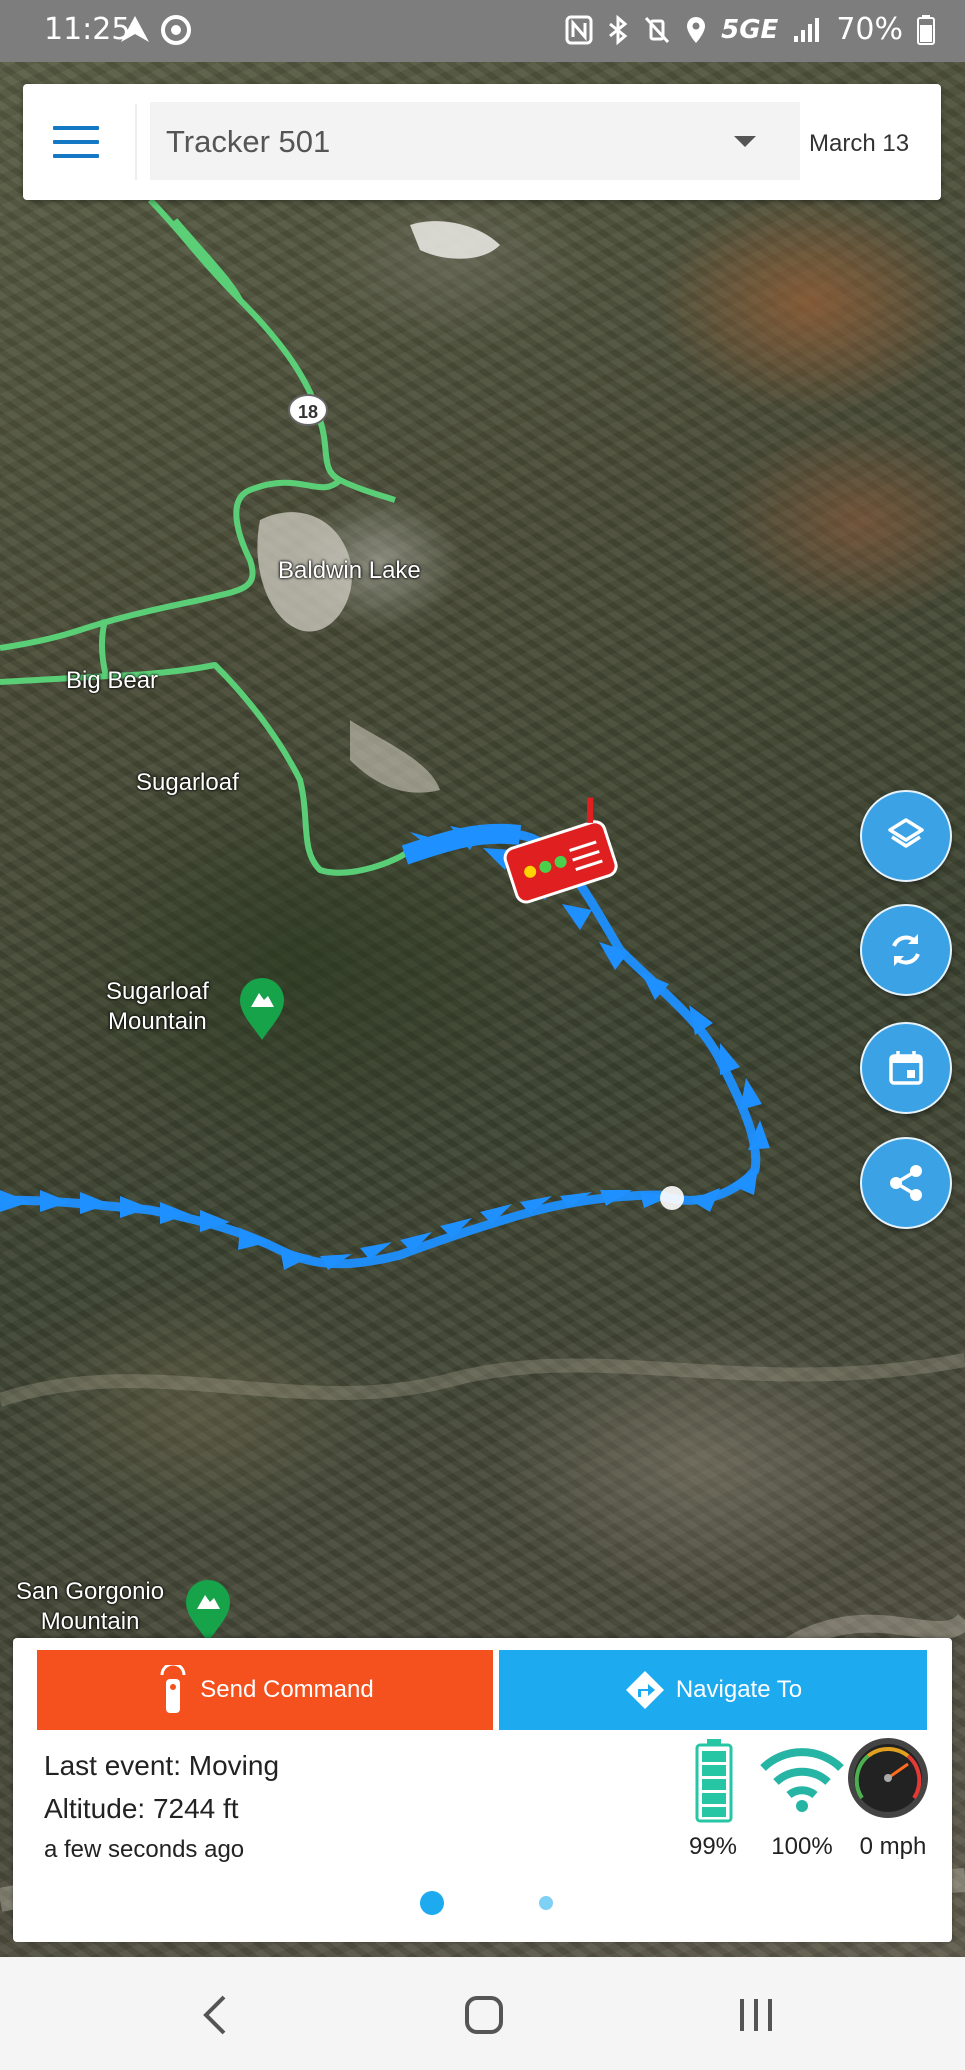 Image resolution: width=965 pixels, height=2070 pixels. I want to click on refresh-icon, so click(906, 950).